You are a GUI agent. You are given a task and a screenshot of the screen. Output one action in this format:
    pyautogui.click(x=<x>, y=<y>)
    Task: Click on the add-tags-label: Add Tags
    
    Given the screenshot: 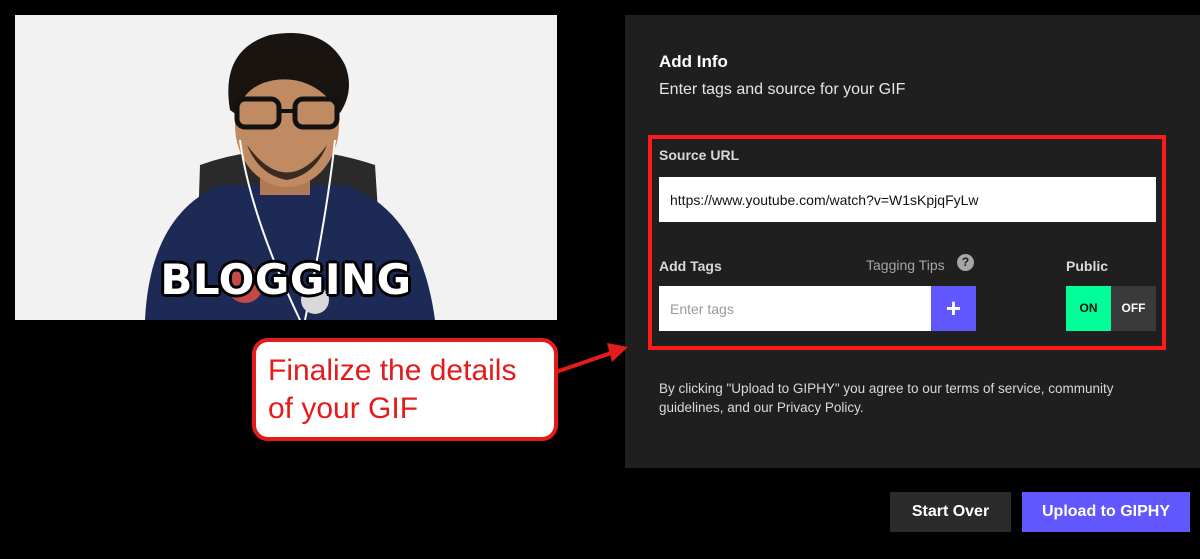 What is the action you would take?
    pyautogui.click(x=690, y=266)
    